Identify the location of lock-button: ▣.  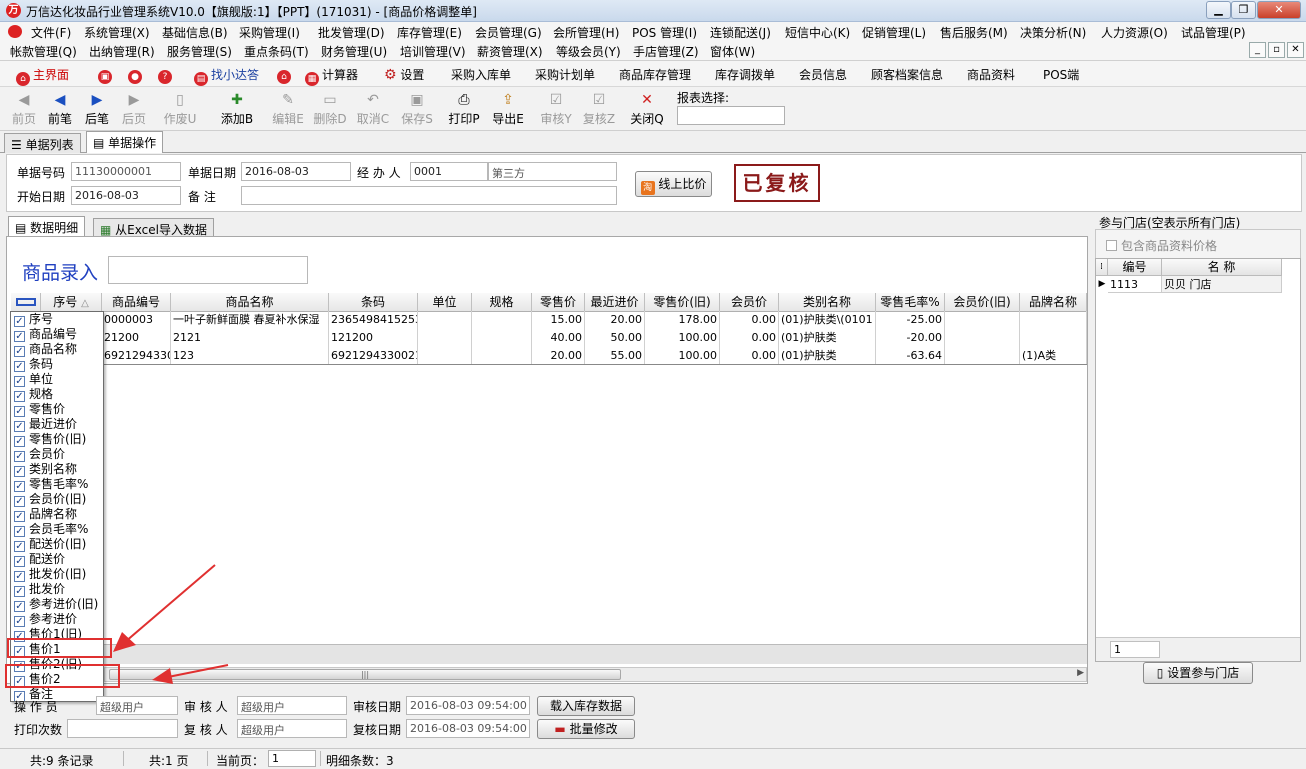
(106, 75).